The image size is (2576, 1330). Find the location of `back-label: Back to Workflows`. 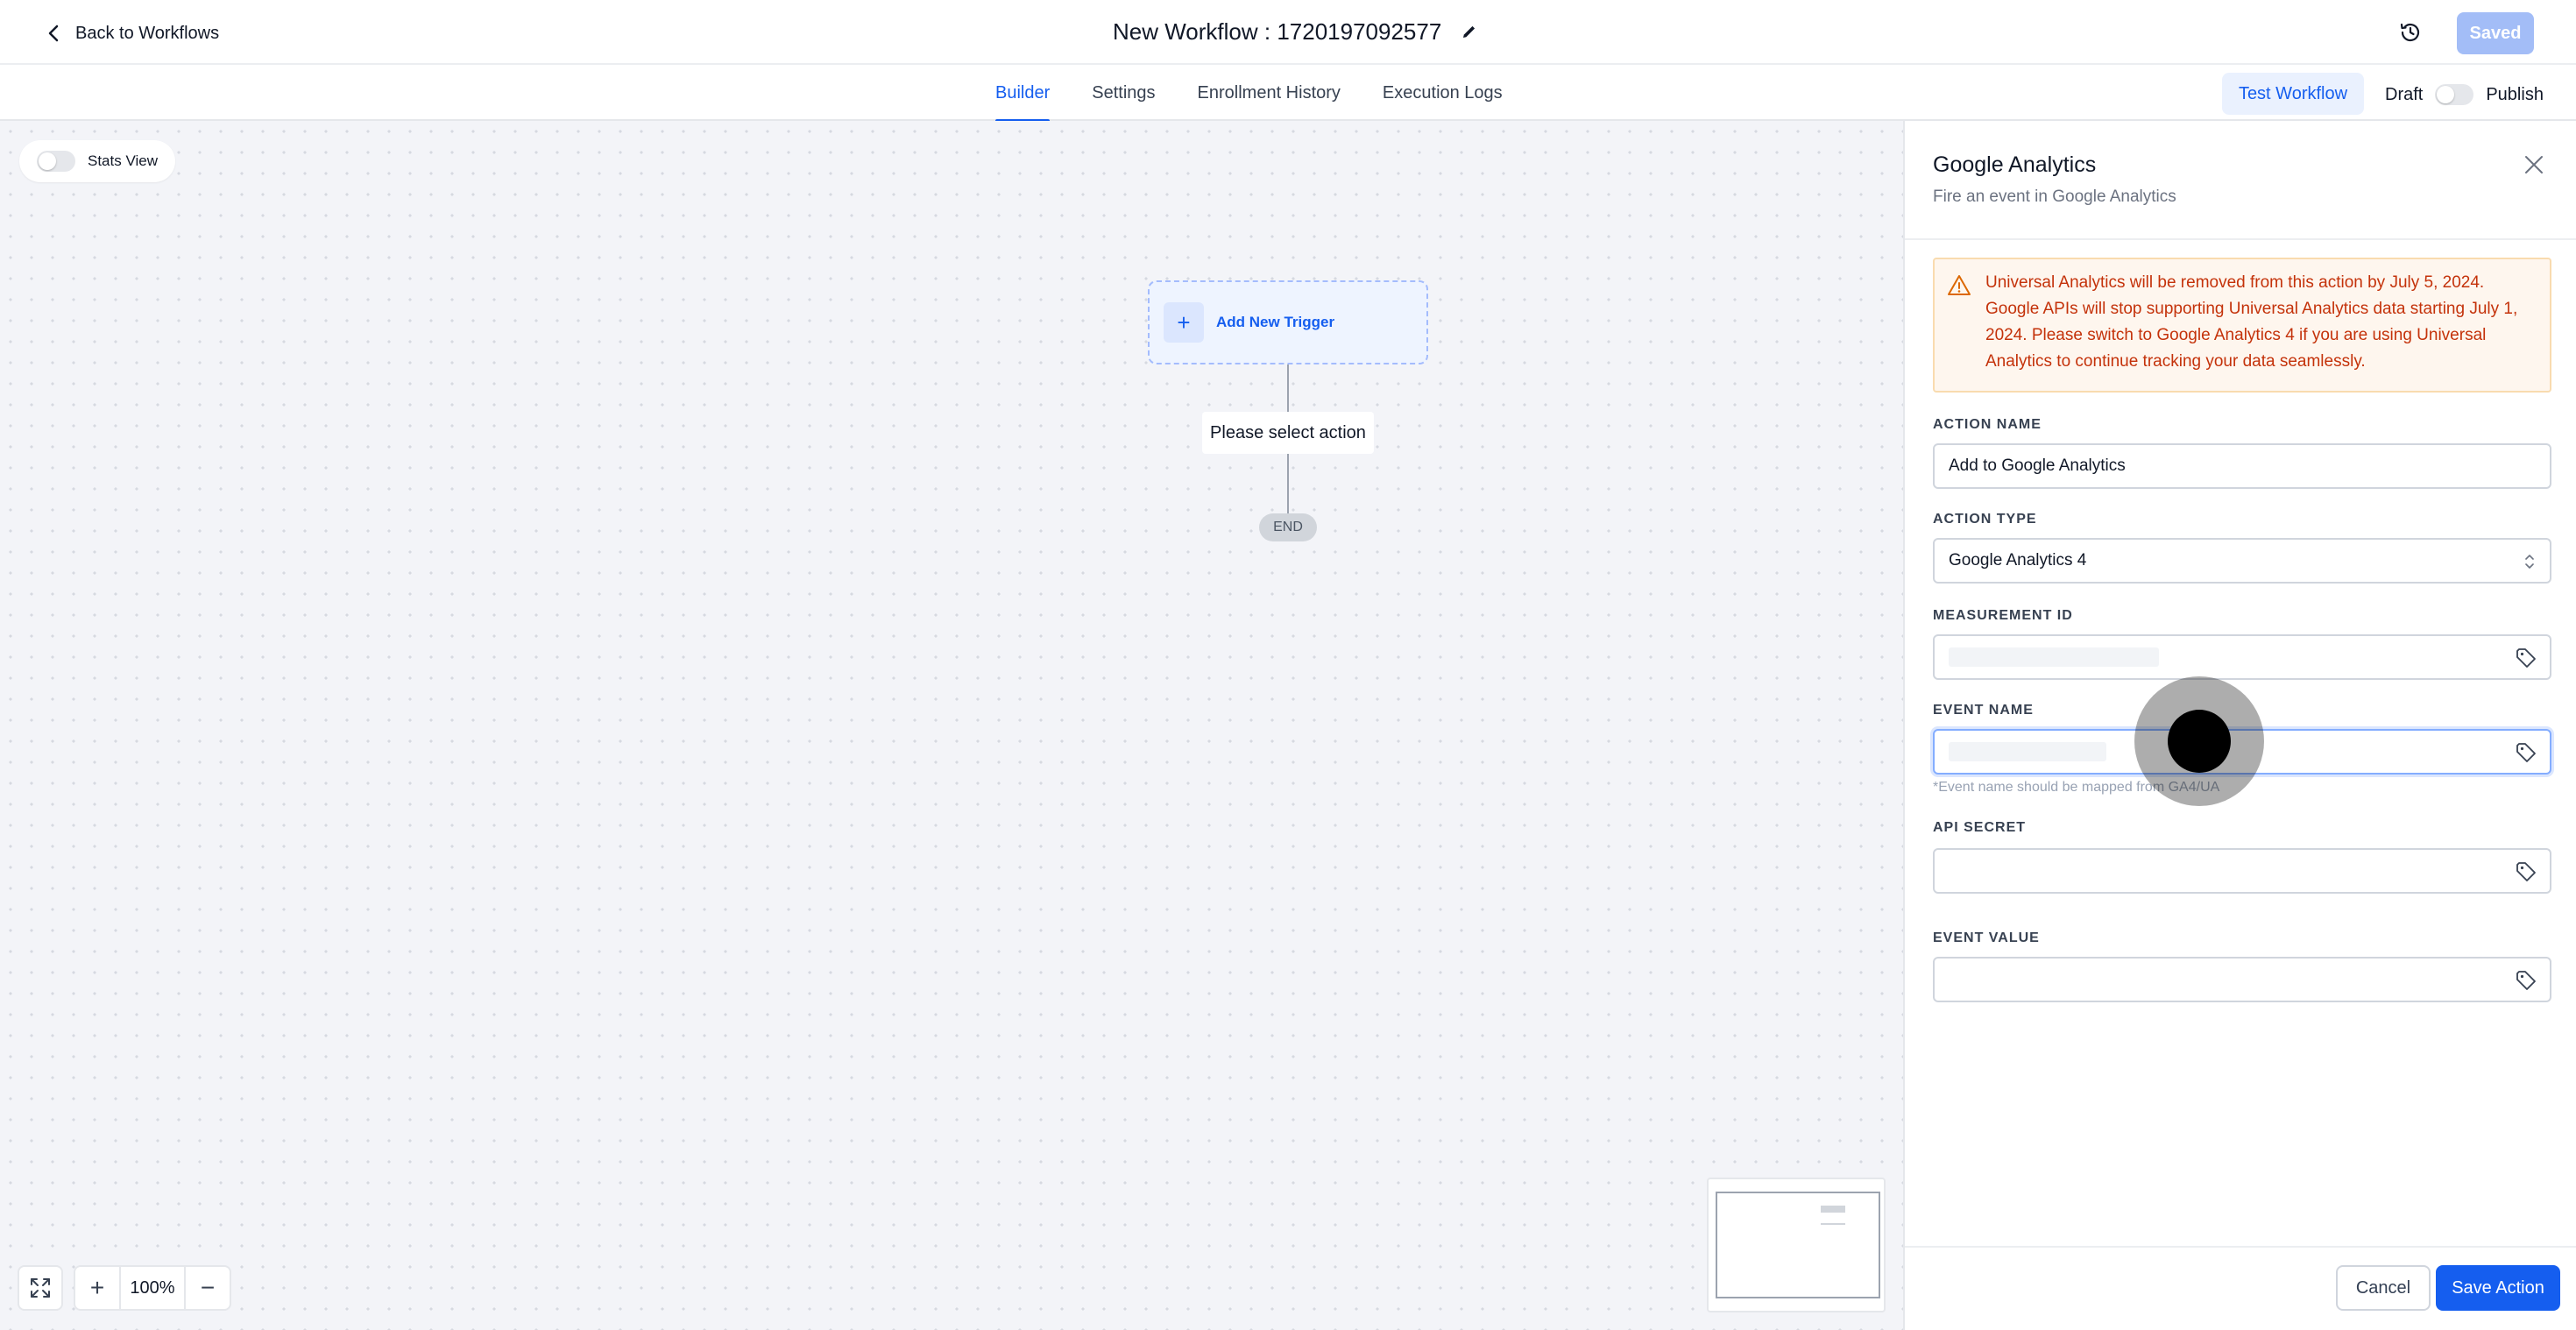

back-label: Back to Workflows is located at coordinates (147, 33).